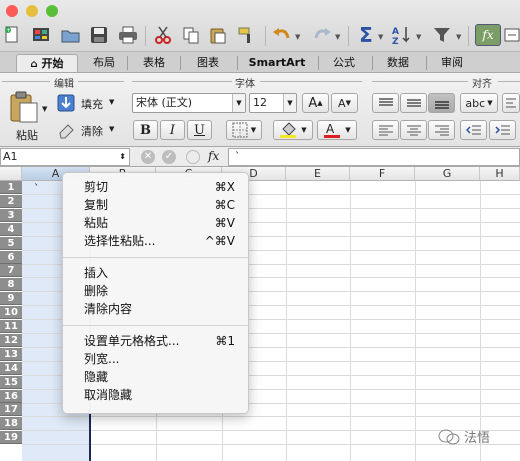 This screenshot has width=520, height=461. What do you see at coordinates (511, 103) in the screenshot?
I see `wrap-text-extra-button` at bounding box center [511, 103].